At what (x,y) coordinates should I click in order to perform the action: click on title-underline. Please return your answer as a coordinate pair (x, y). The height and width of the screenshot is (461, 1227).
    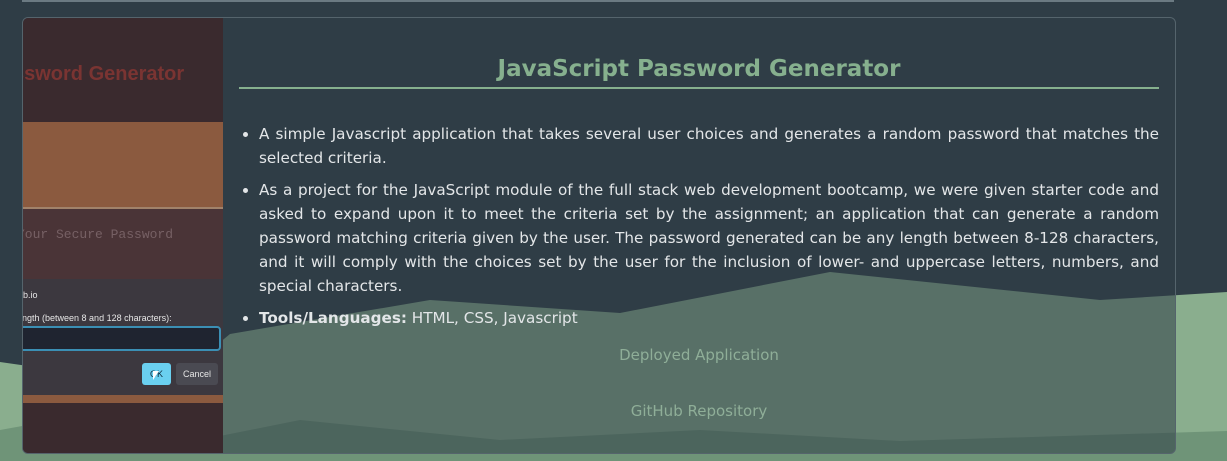
    Looking at the image, I should click on (699, 88).